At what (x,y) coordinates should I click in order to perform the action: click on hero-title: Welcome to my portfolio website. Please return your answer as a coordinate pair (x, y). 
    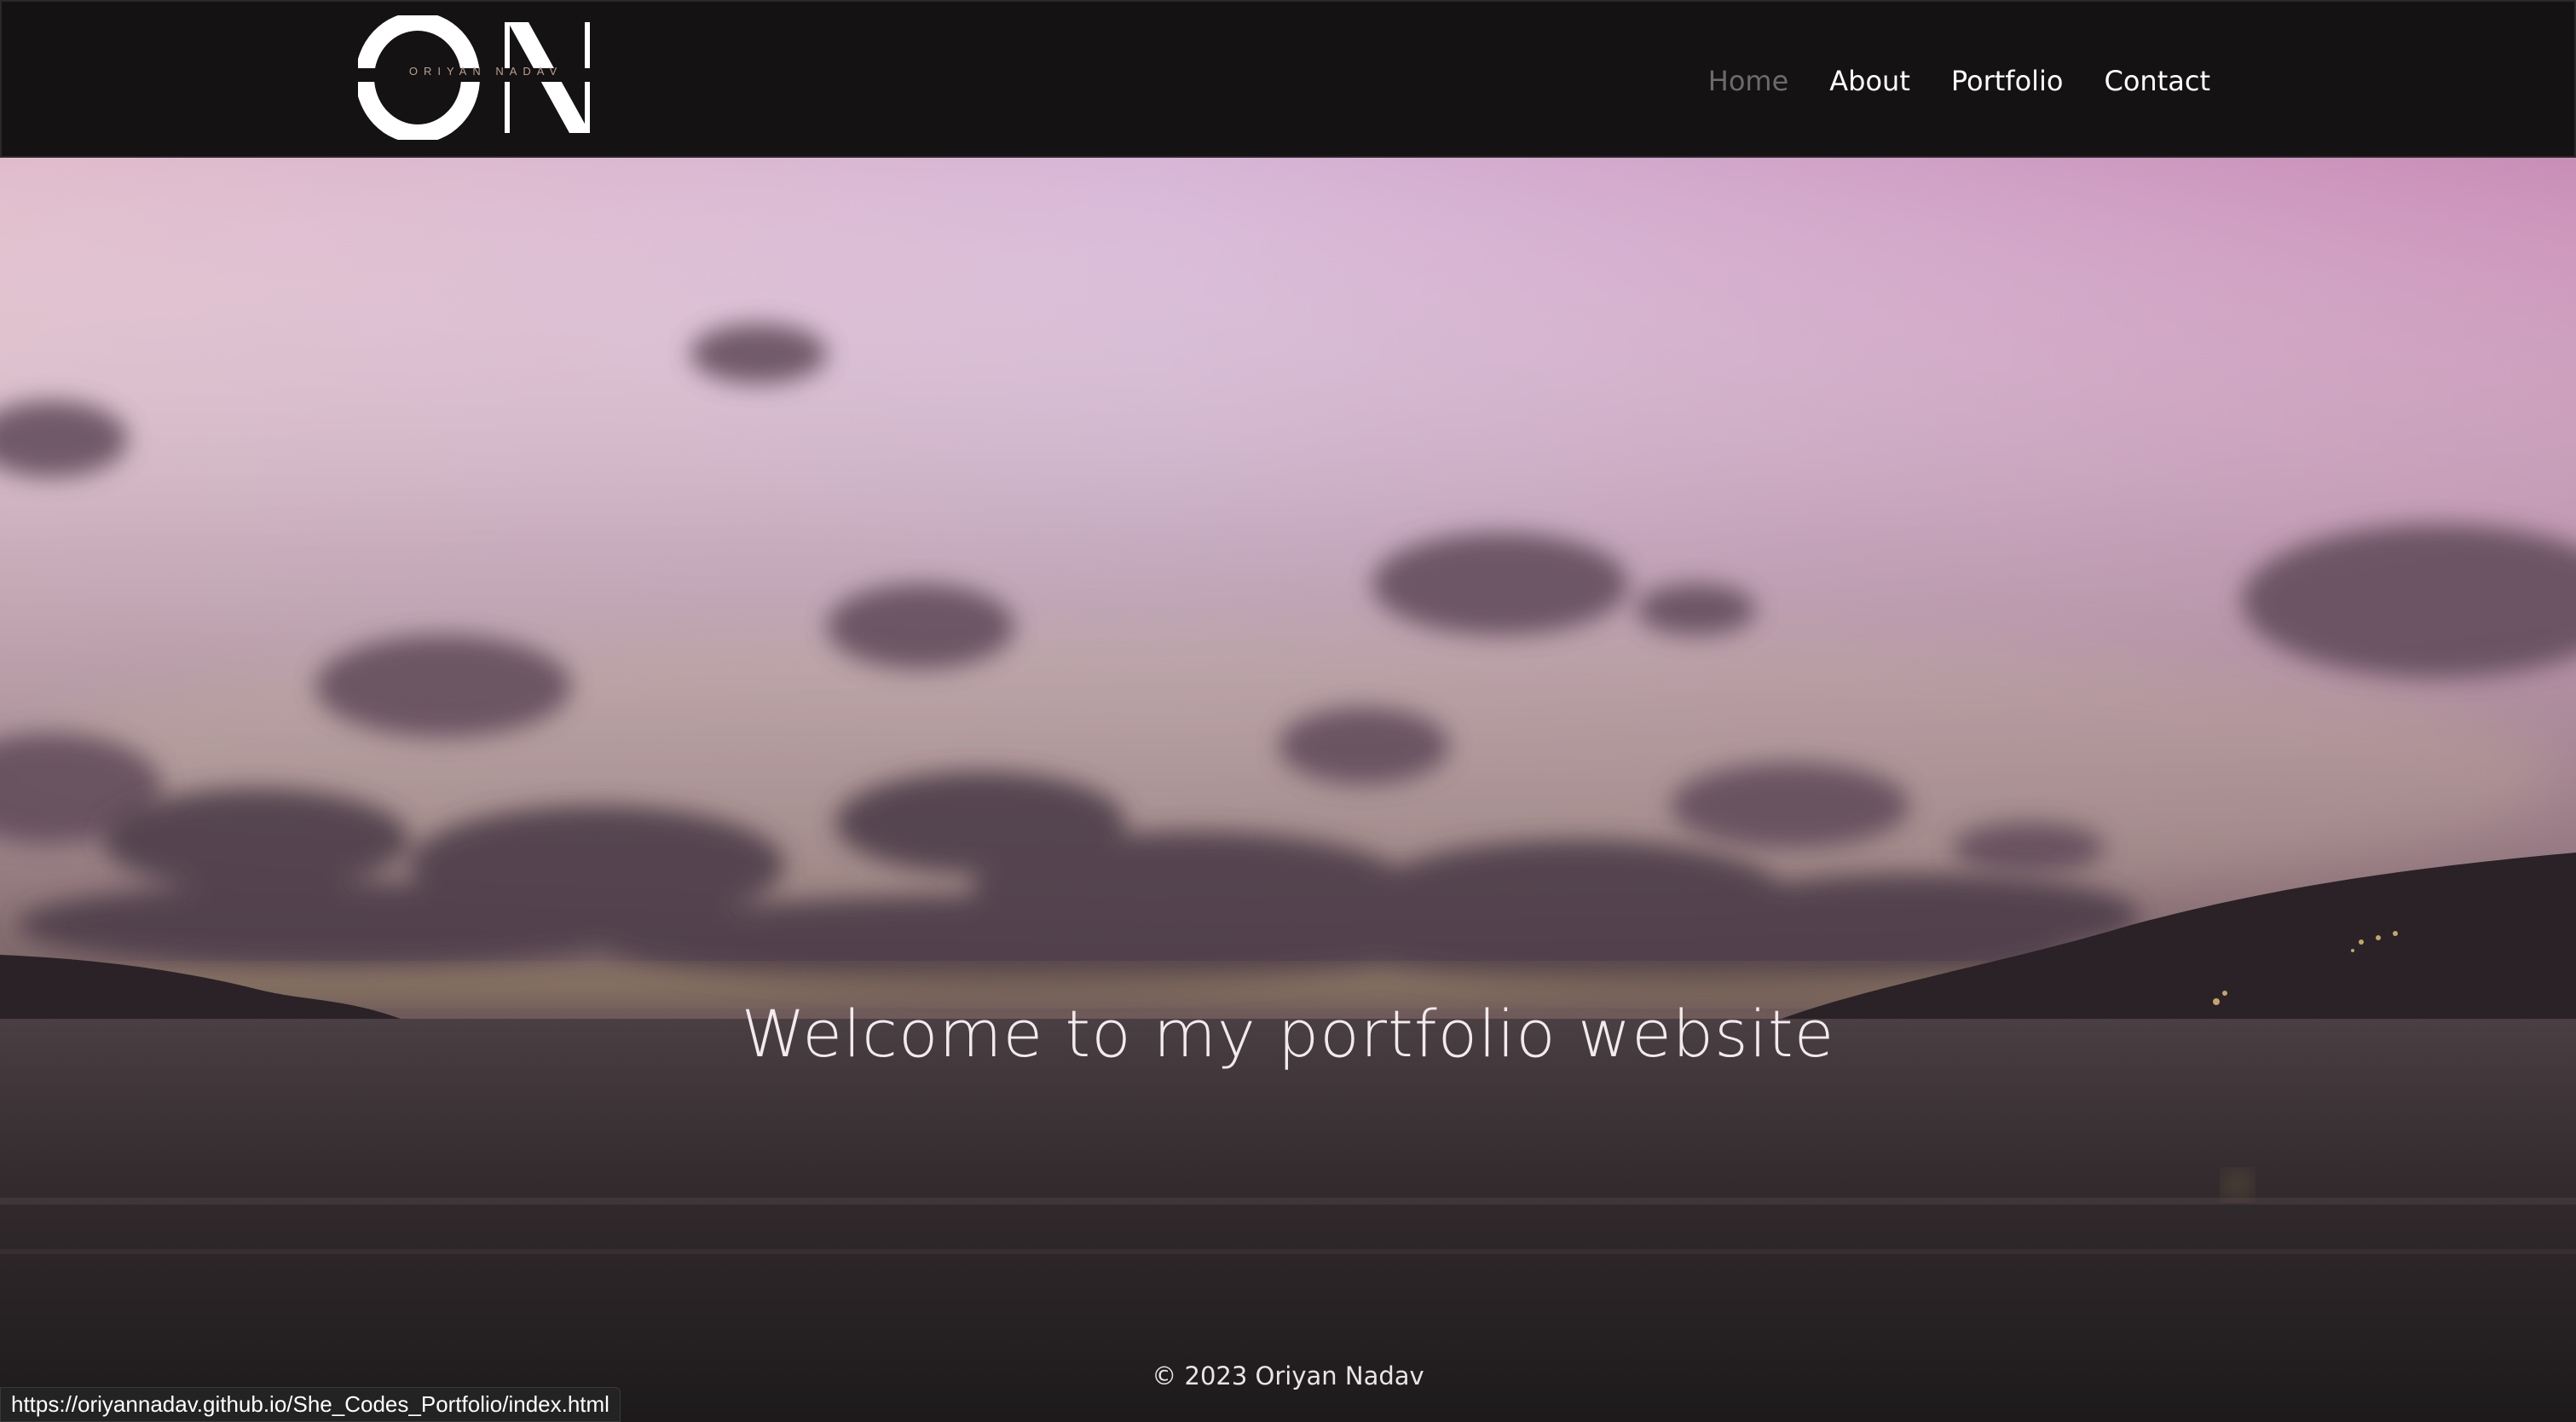
    Looking at the image, I should click on (1288, 1034).